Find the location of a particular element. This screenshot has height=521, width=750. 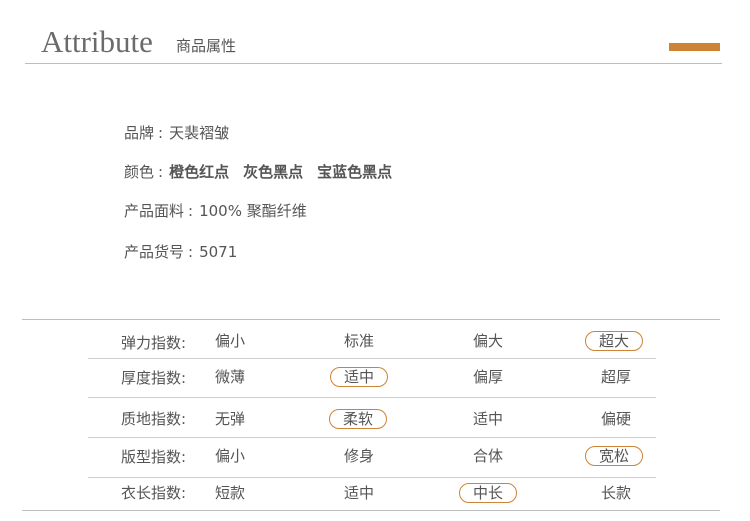

section-divider is located at coordinates (371, 319).